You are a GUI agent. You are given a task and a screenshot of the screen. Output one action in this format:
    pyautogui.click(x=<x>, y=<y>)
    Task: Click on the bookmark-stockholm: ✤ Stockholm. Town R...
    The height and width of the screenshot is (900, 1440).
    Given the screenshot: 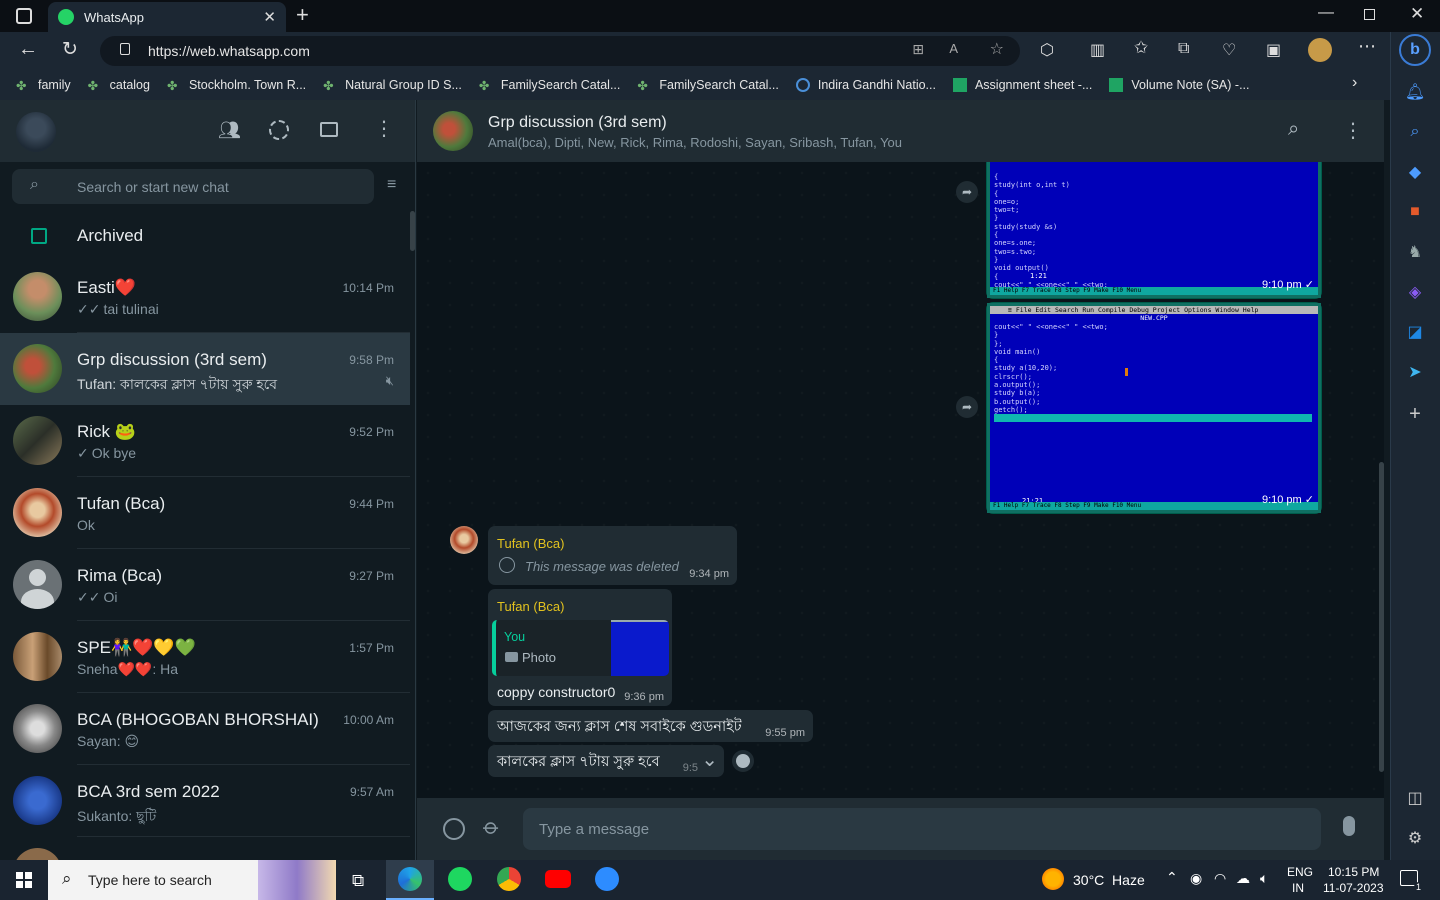 What is the action you would take?
    pyautogui.click(x=236, y=85)
    